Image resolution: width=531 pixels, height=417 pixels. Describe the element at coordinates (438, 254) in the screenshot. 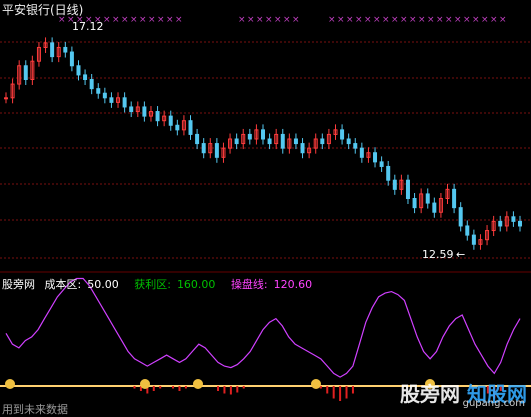

I see `low-price-label: 12.59` at that location.